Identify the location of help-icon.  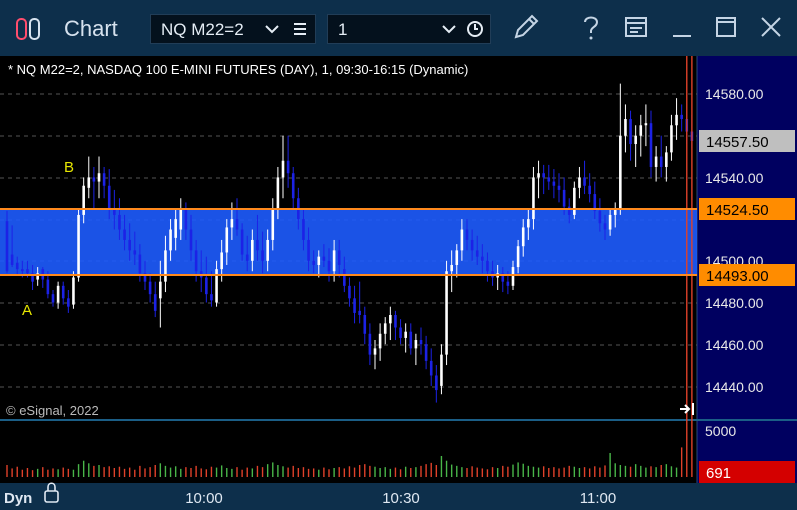
(591, 27).